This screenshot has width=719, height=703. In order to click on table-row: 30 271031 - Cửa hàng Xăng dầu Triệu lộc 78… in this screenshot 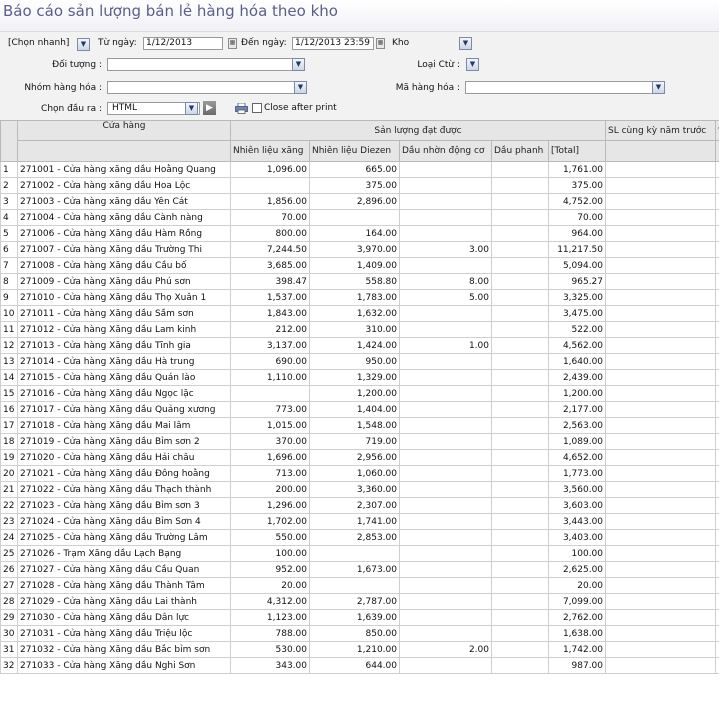, I will do `click(359, 633)`.